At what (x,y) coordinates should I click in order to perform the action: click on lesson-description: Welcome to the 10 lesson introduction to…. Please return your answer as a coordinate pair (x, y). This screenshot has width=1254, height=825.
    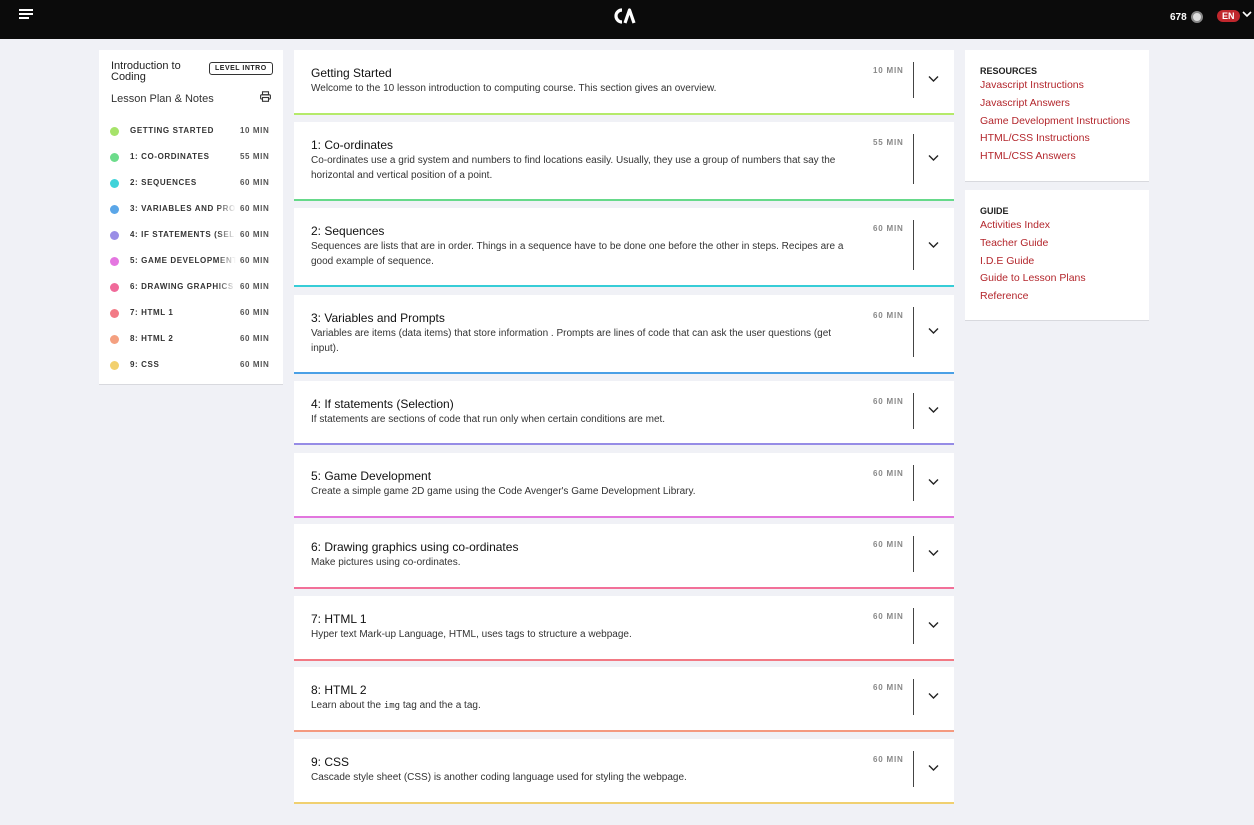
    Looking at the image, I should click on (514, 88).